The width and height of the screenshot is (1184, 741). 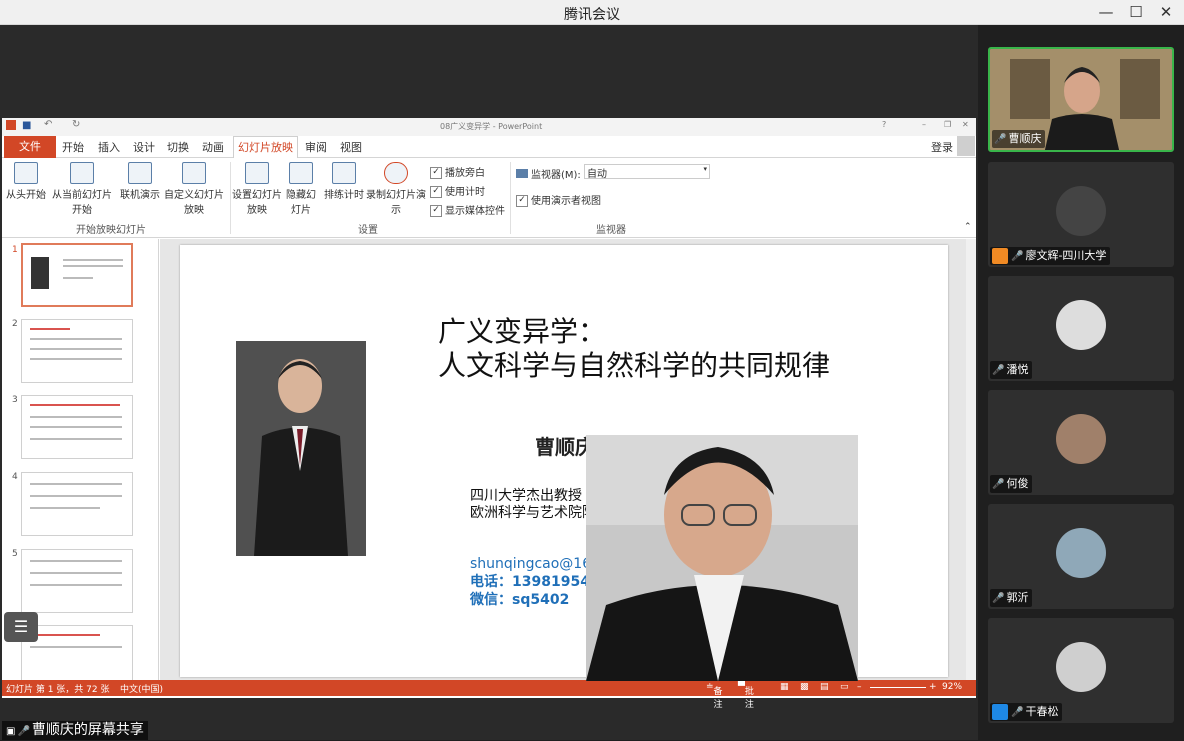 I want to click on use-timing-checkbox: 使用计时, so click(x=457, y=190).